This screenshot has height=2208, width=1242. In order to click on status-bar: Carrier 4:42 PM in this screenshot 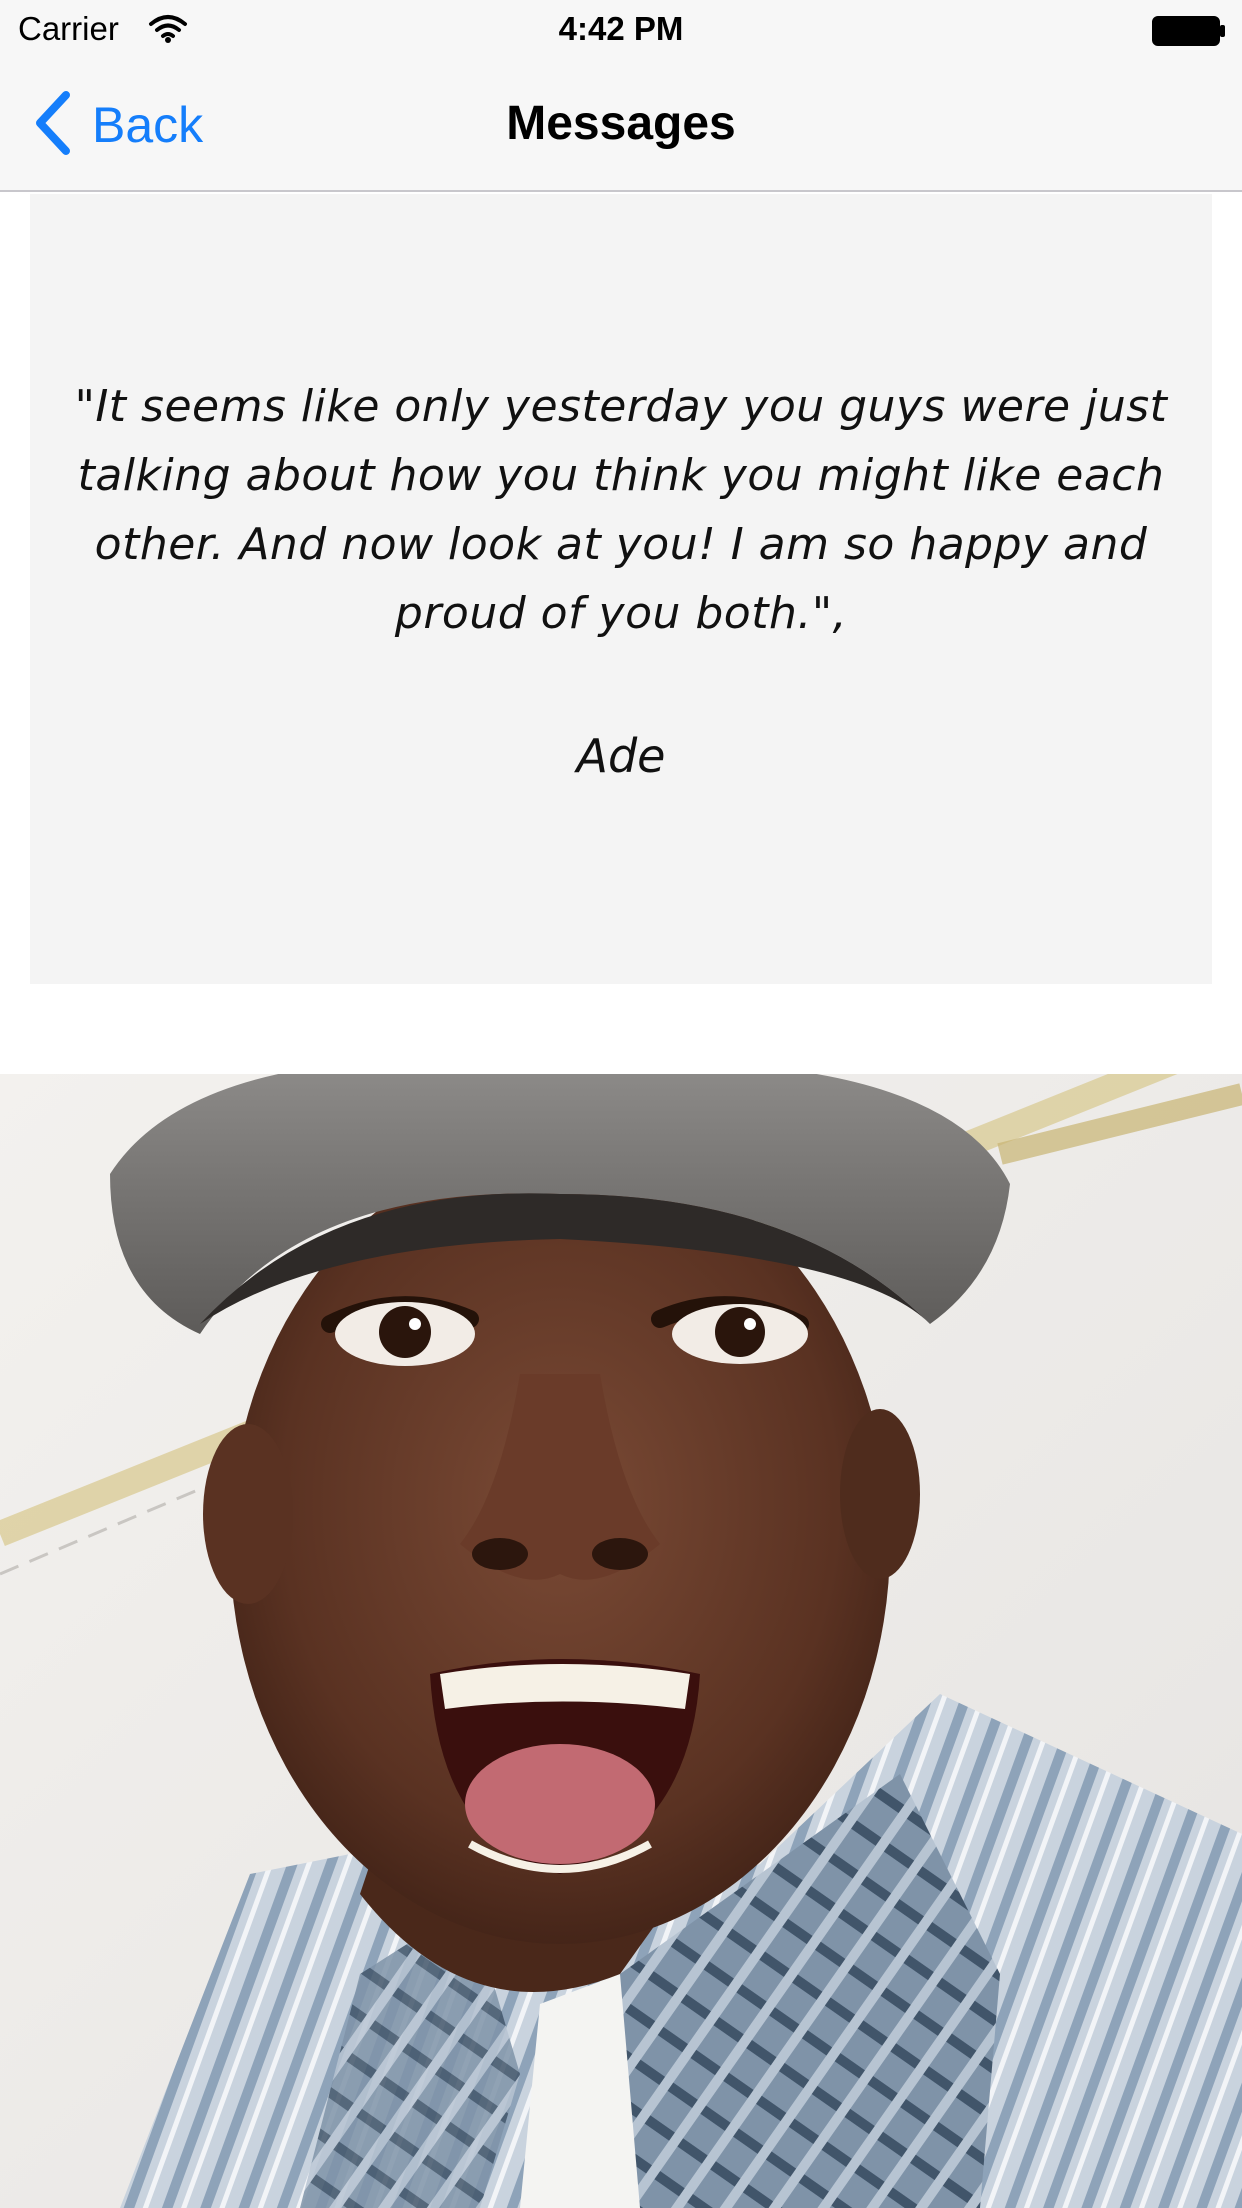, I will do `click(621, 30)`.